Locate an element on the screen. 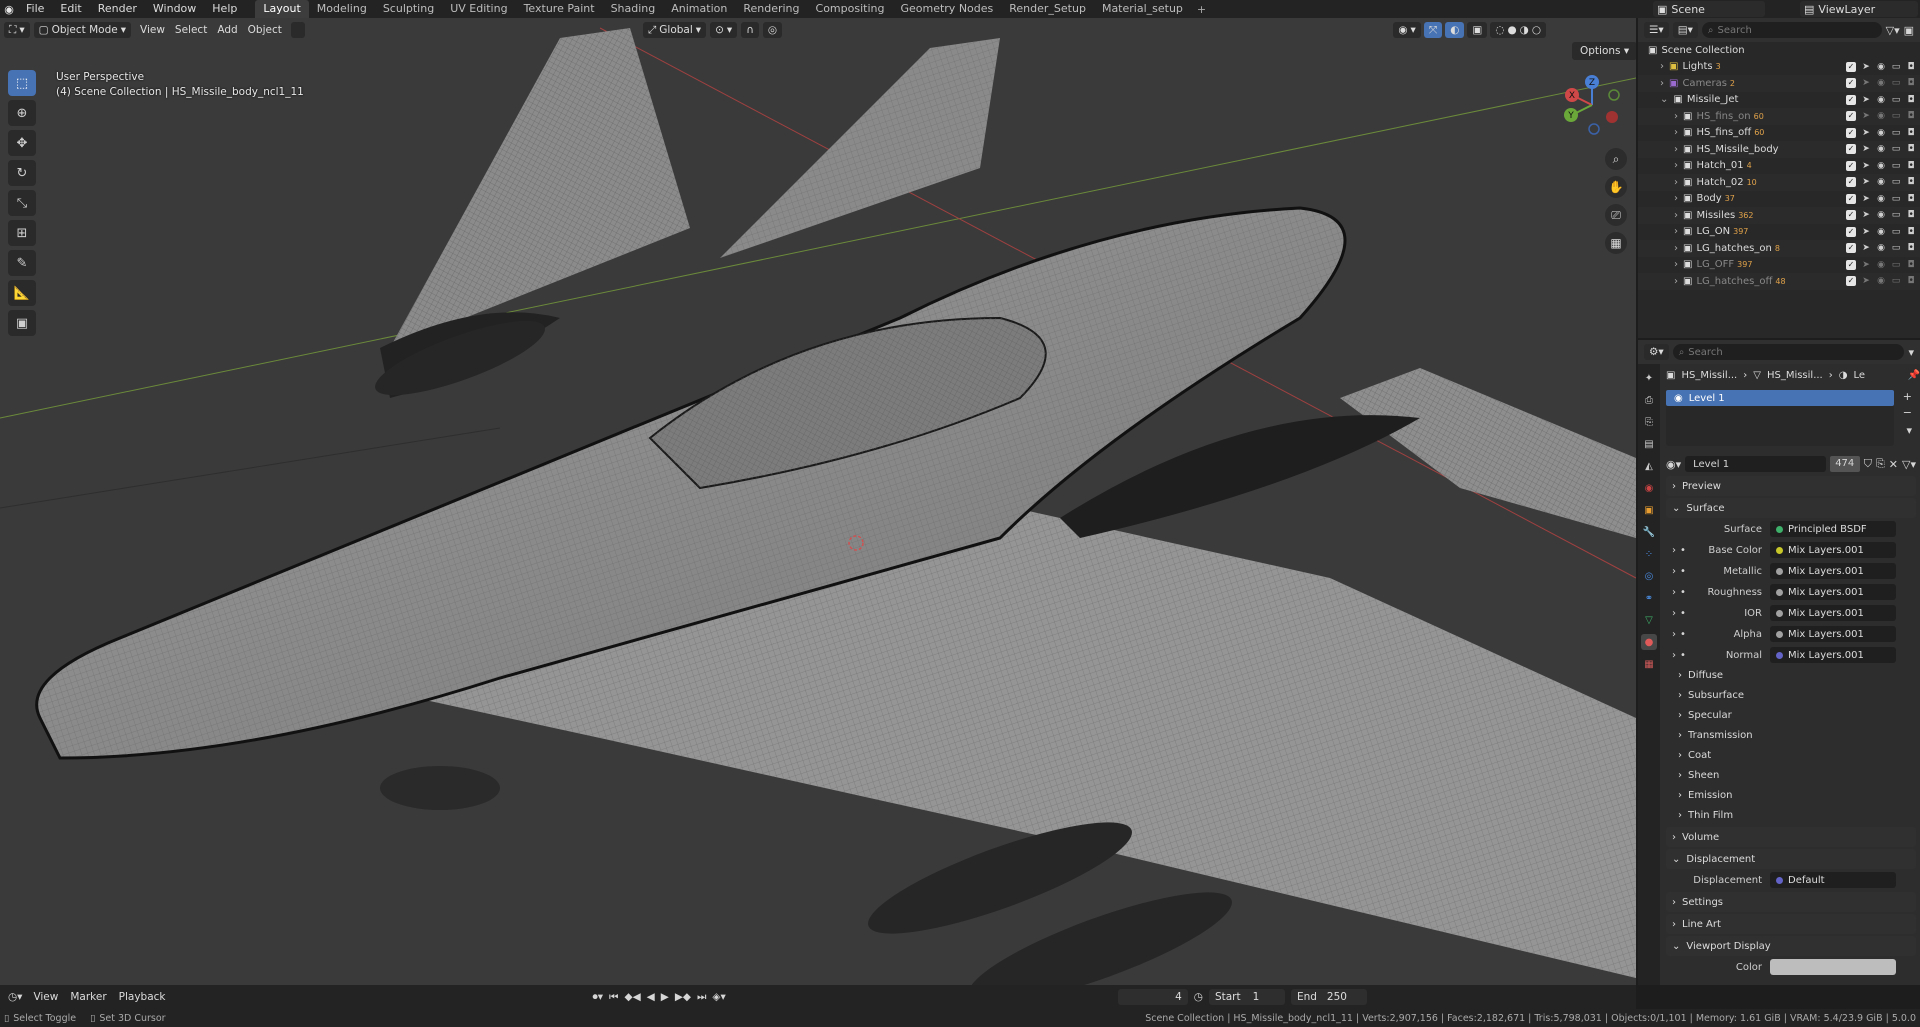  display-mode-icon: ▤▾ is located at coordinates (1685, 30).